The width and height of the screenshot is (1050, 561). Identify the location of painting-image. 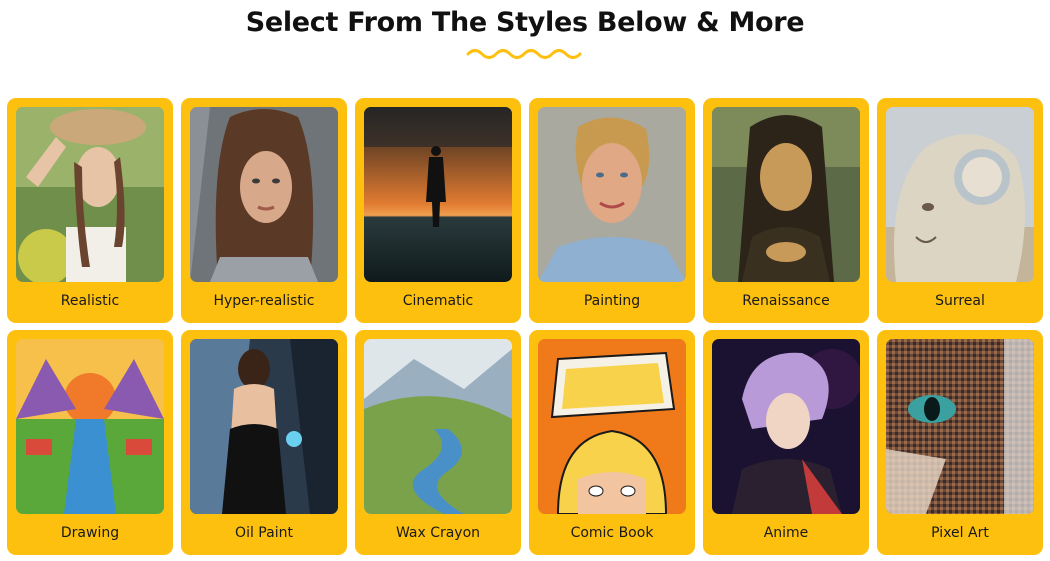
(612, 194).